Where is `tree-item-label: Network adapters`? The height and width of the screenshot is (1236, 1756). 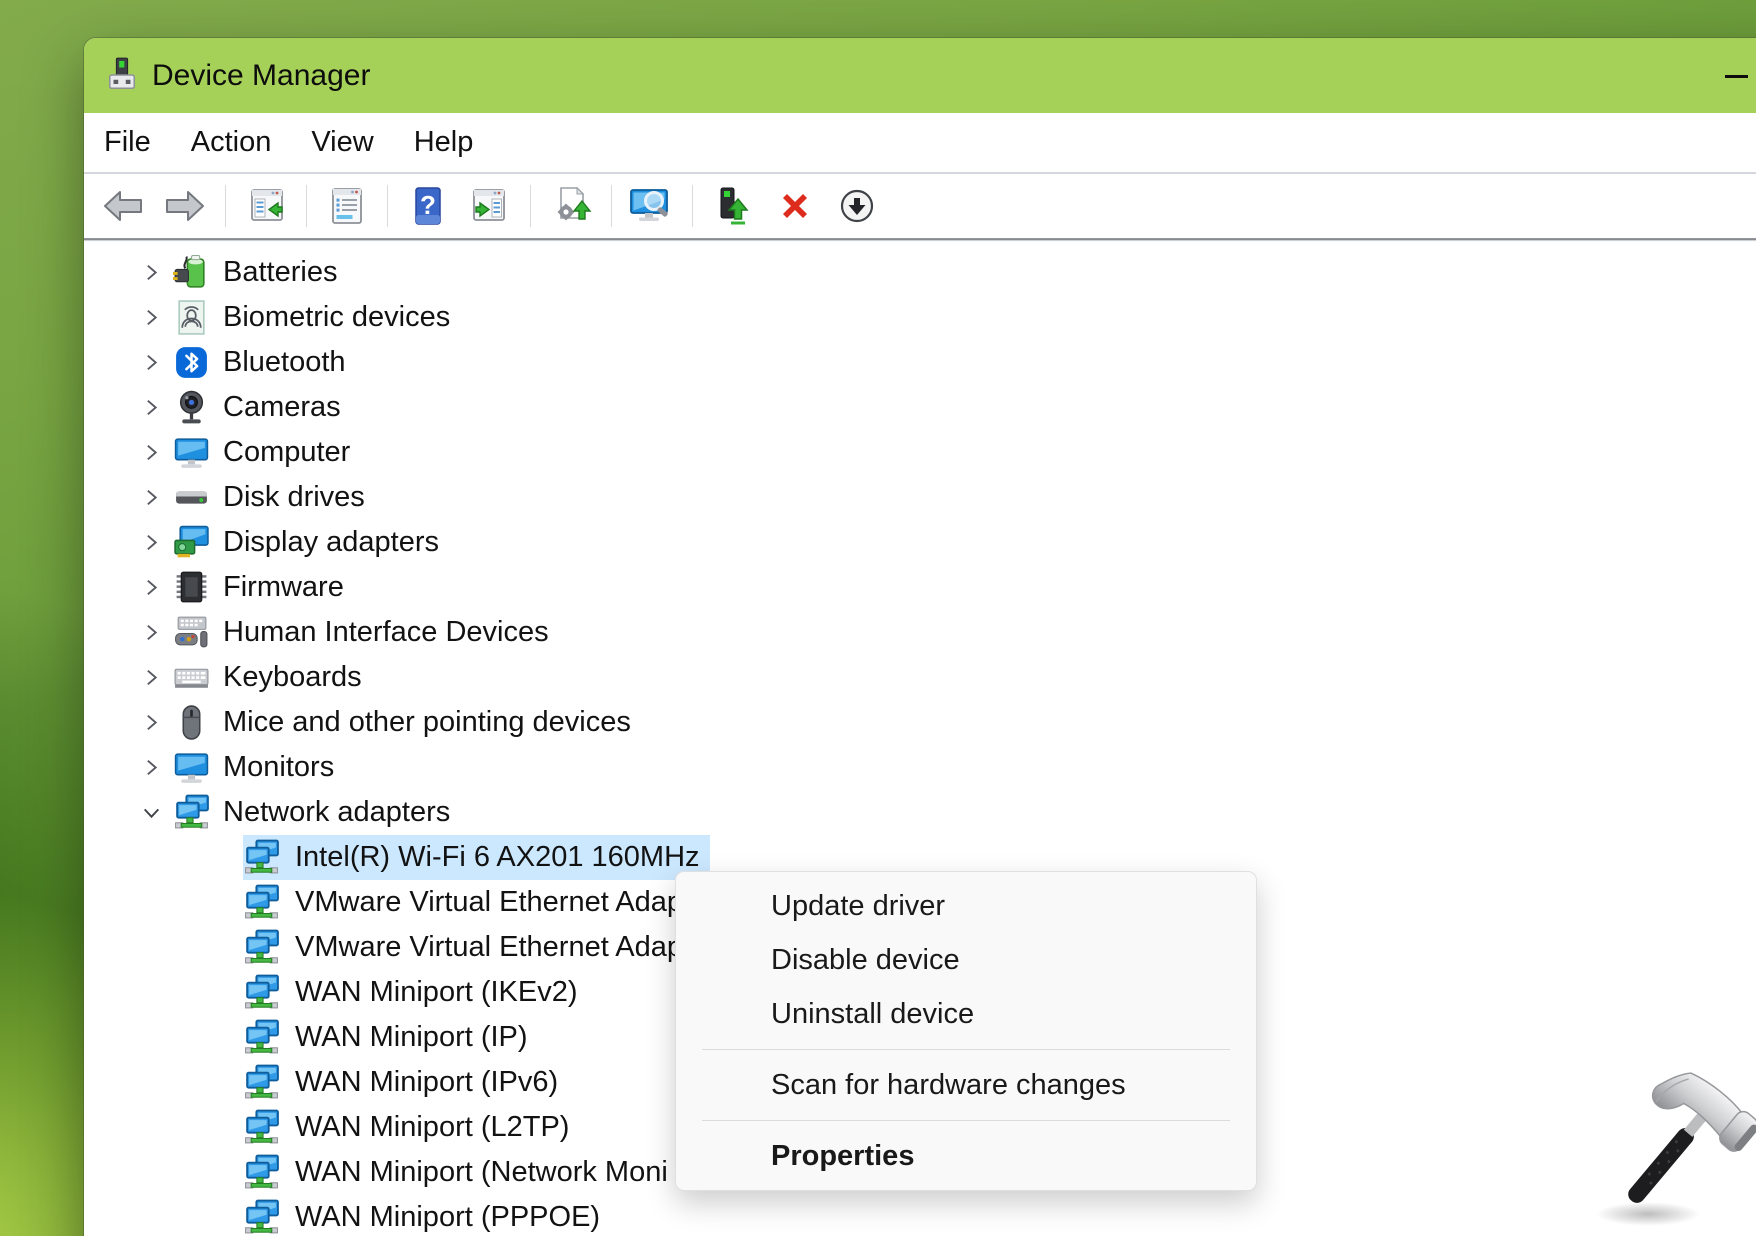 tree-item-label: Network adapters is located at coordinates (337, 812).